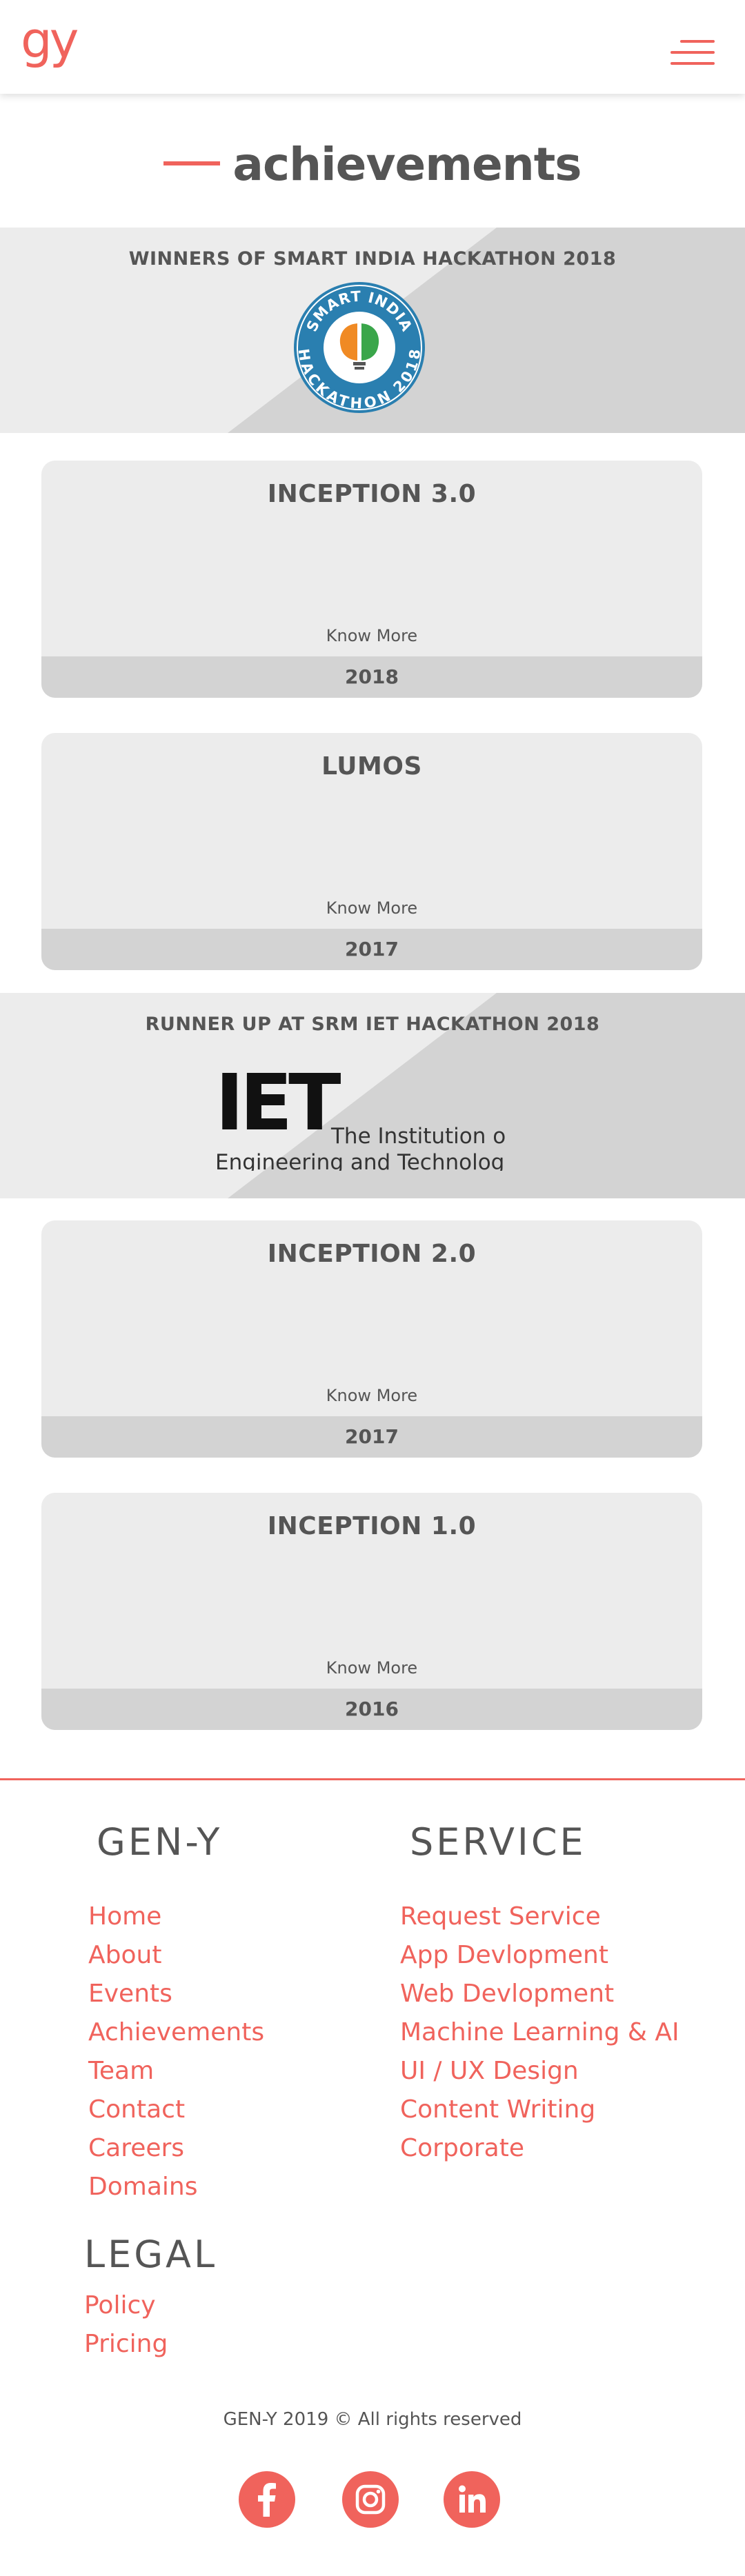  I want to click on footer-link-contact: Contact, so click(176, 2110).